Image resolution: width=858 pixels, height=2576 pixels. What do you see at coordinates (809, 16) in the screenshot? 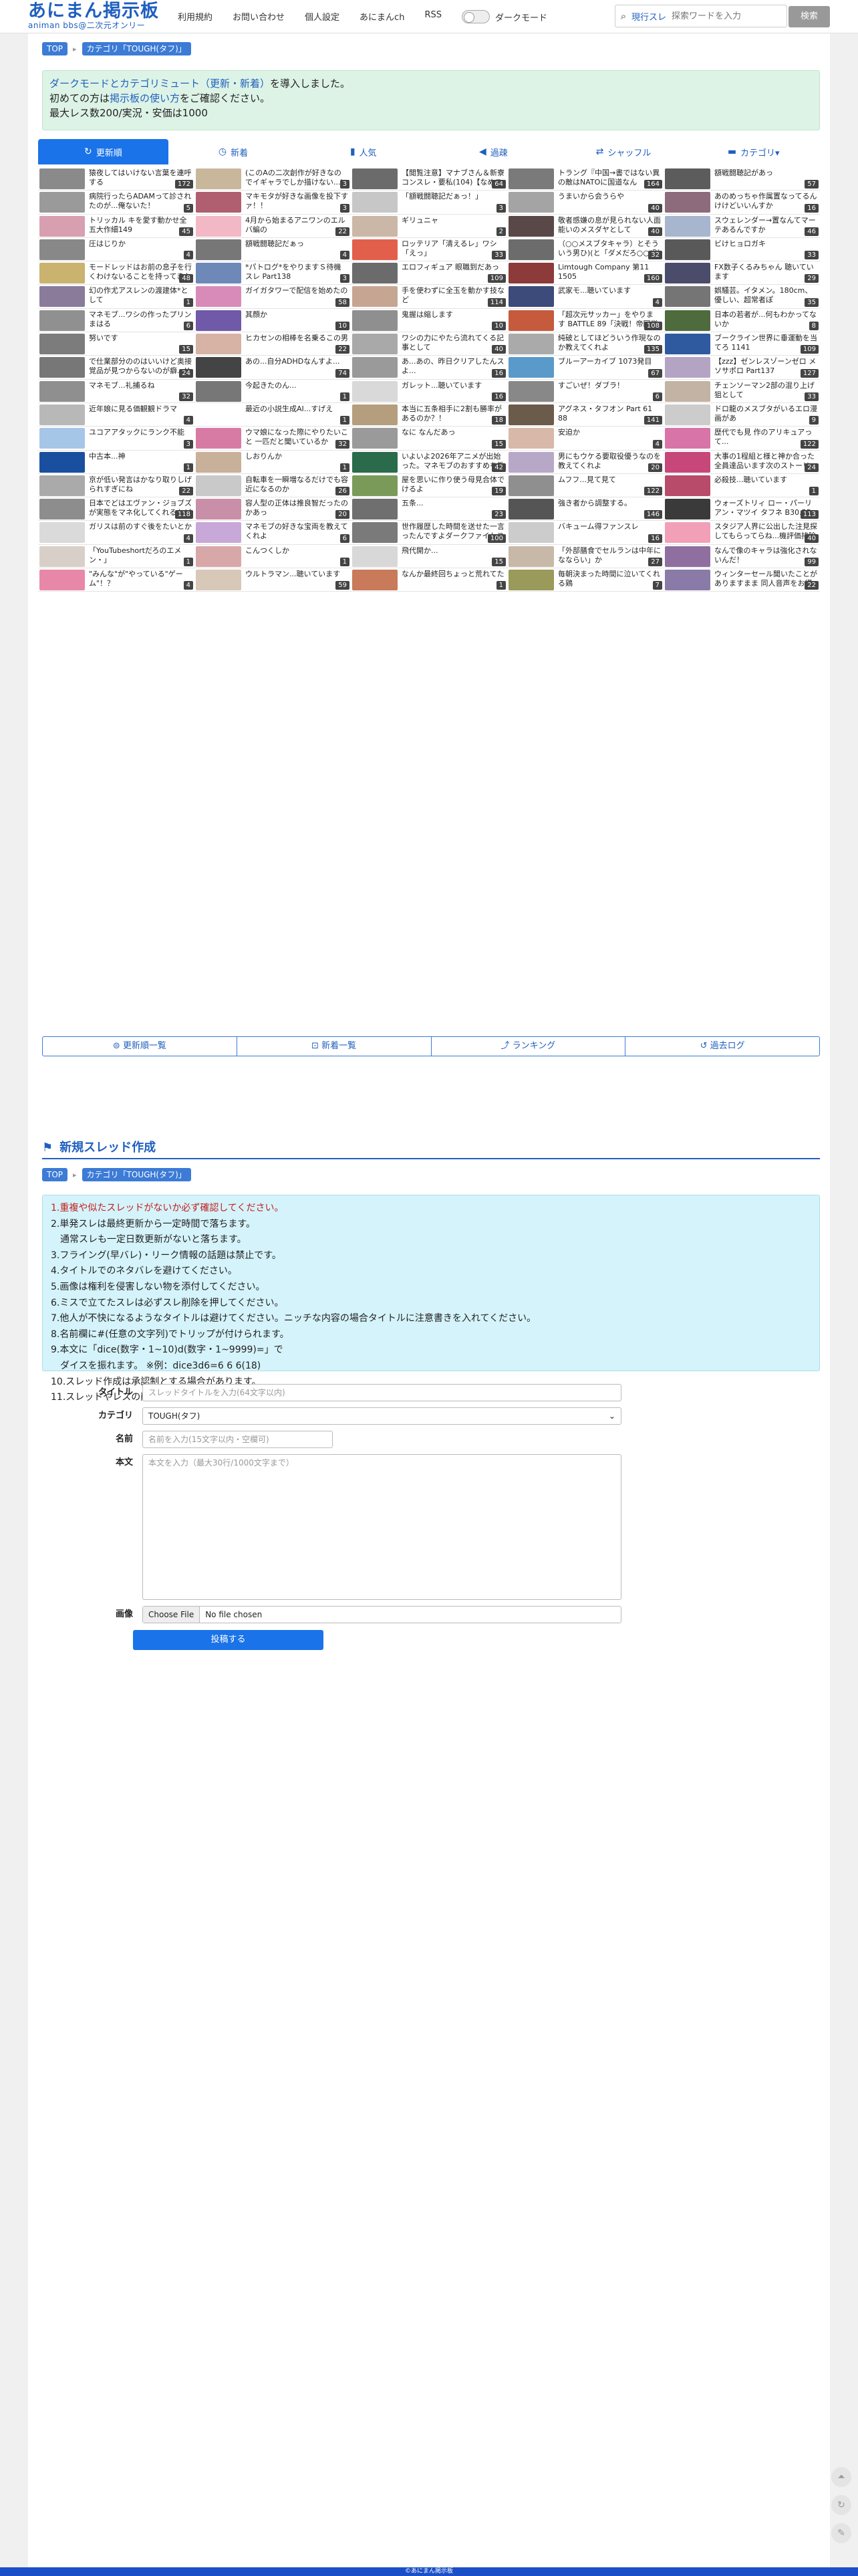
I see `search-button: 検索` at bounding box center [809, 16].